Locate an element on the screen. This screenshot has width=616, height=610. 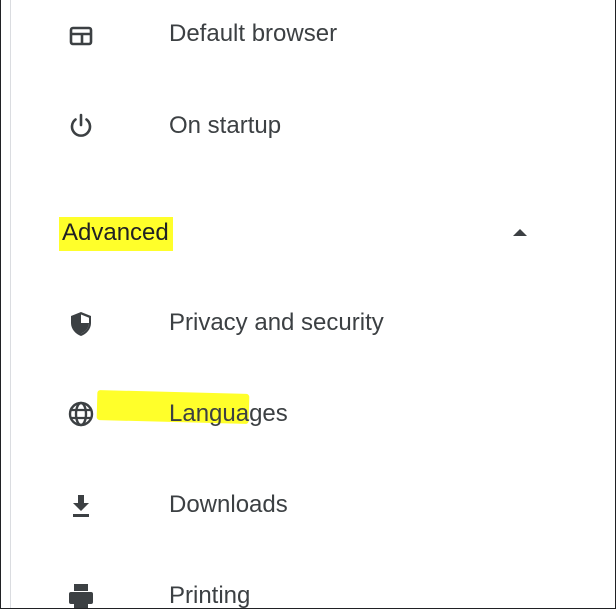
menu-item-printing: Printing is located at coordinates (308, 587).